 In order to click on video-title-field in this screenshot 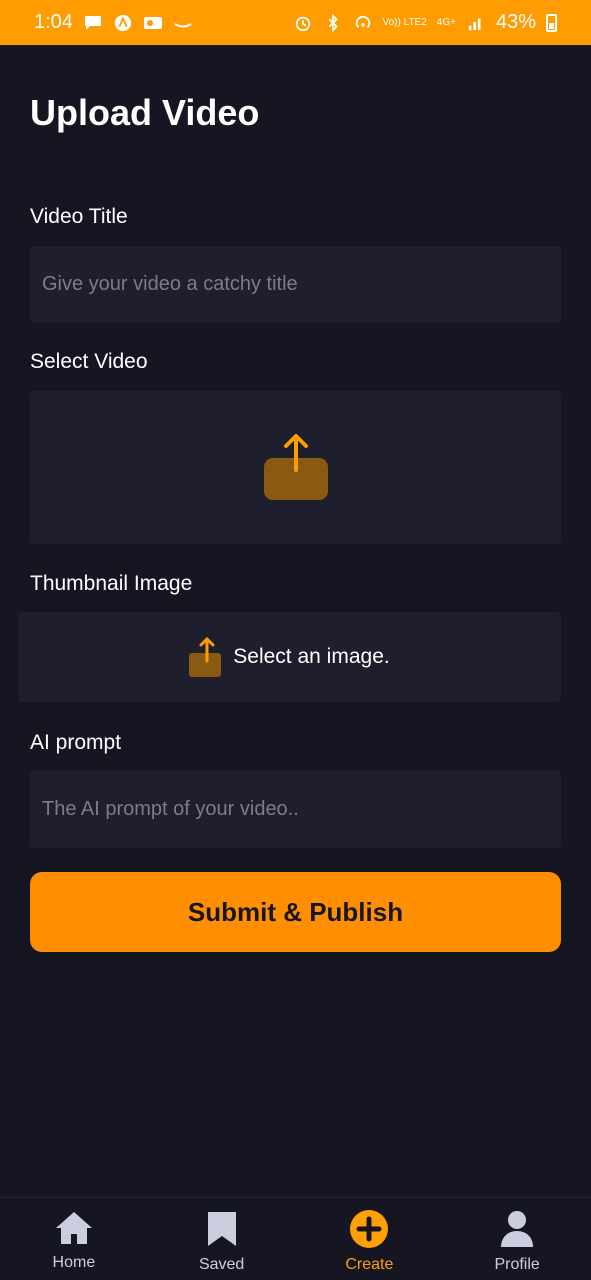, I will do `click(295, 284)`.